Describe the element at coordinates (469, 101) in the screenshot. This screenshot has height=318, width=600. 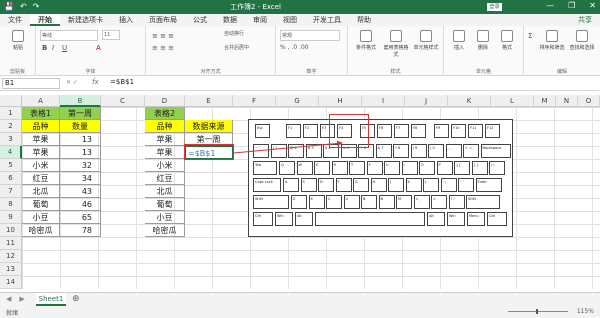
I see `column-header: K` at that location.